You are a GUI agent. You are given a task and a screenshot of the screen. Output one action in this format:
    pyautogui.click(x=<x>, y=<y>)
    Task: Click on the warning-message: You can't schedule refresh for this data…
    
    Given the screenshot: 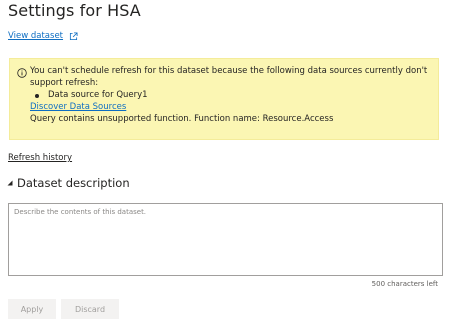 What is the action you would take?
    pyautogui.click(x=229, y=77)
    